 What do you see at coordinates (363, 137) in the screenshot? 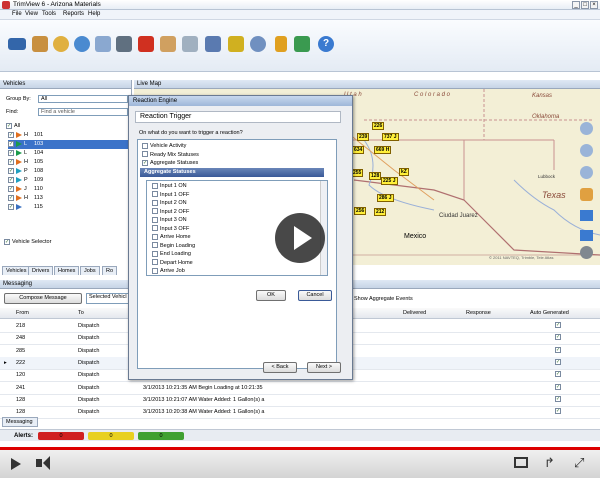
I see `vehicle-marker: 239` at bounding box center [363, 137].